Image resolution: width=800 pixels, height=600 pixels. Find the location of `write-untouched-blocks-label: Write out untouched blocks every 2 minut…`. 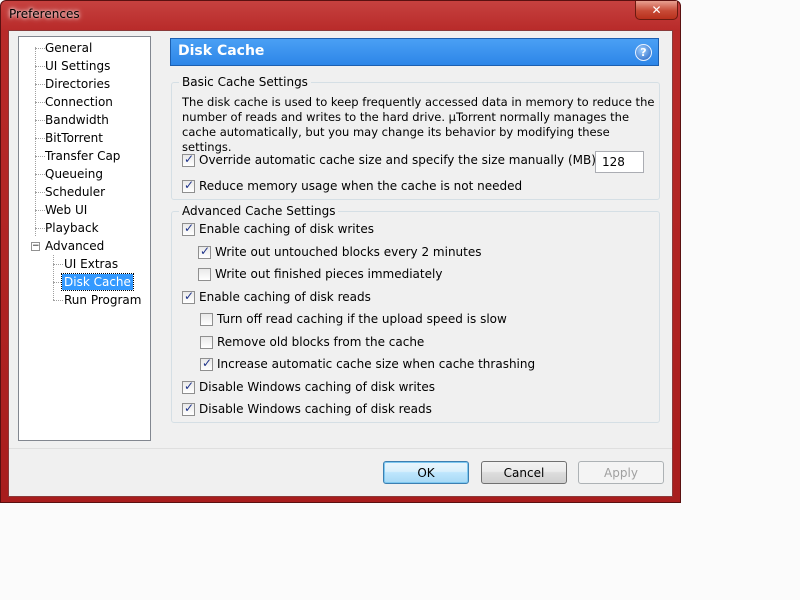

write-untouched-blocks-label: Write out untouched blocks every 2 minut… is located at coordinates (348, 252).